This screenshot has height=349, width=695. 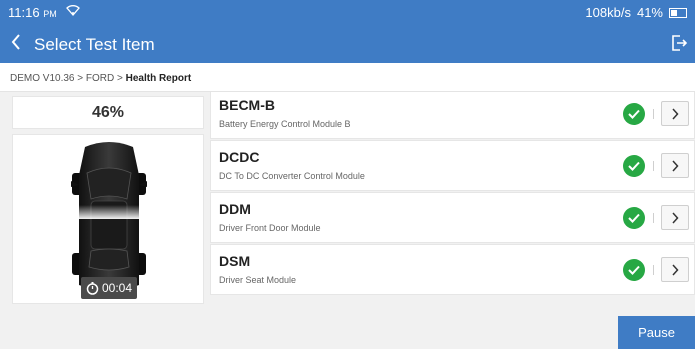 I want to click on exit-icon, so click(x=680, y=43).